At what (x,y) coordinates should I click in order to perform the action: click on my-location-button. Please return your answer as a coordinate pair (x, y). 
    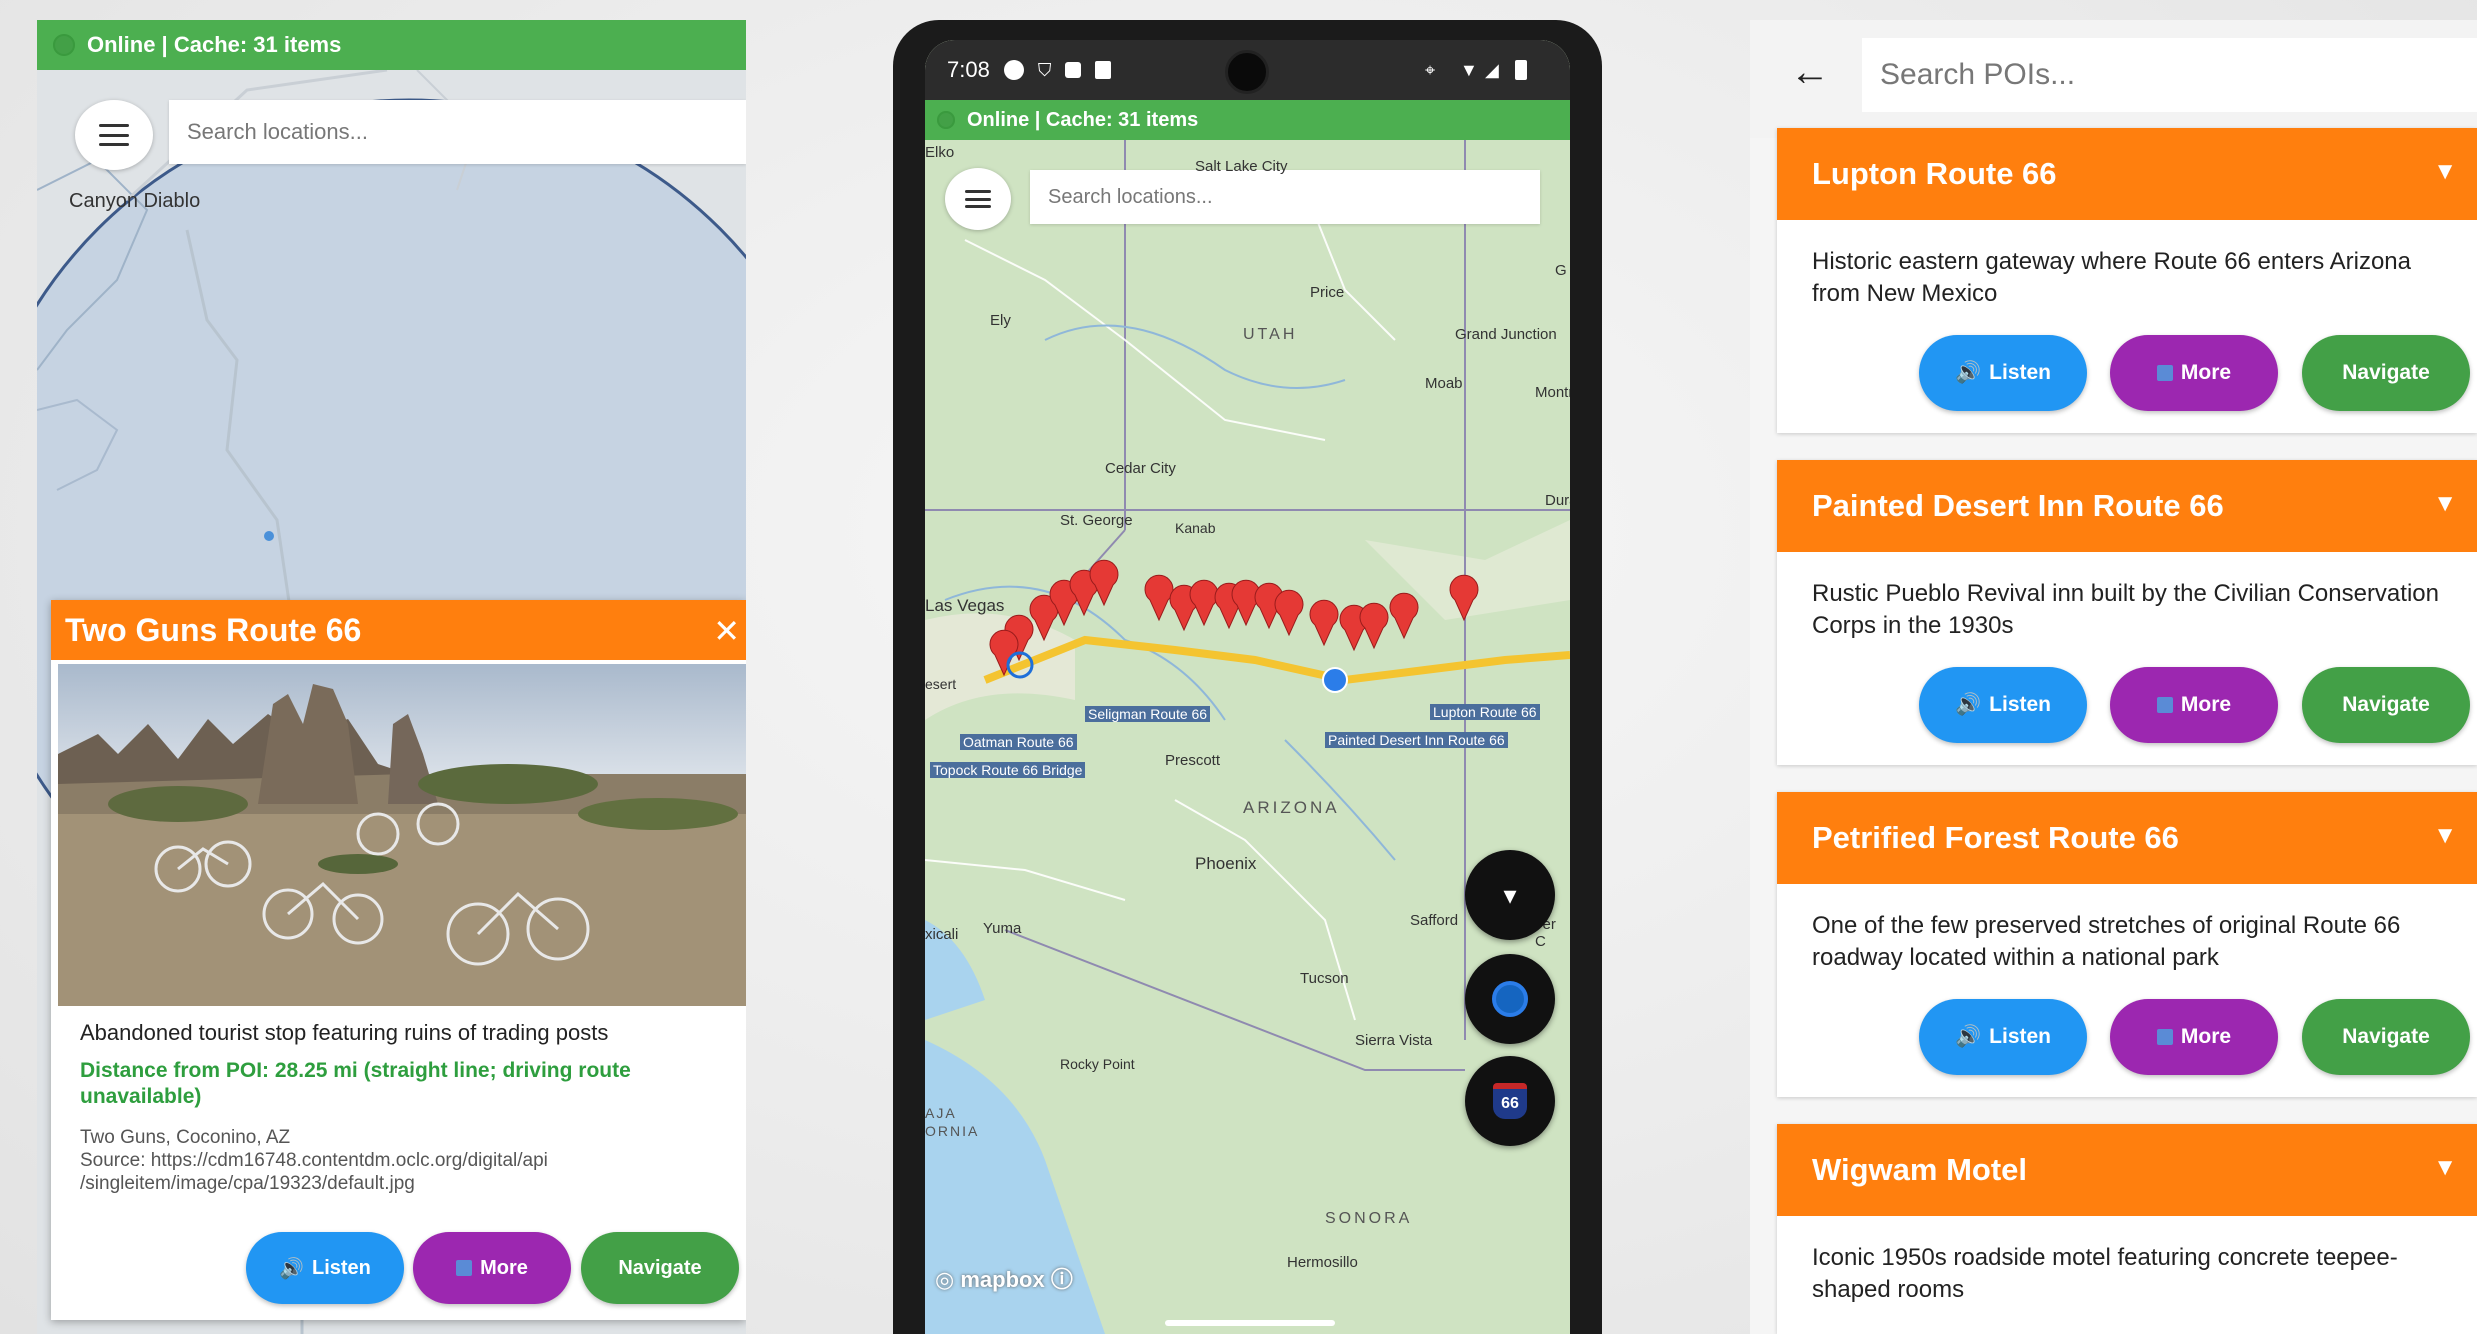
    Looking at the image, I should click on (1510, 999).